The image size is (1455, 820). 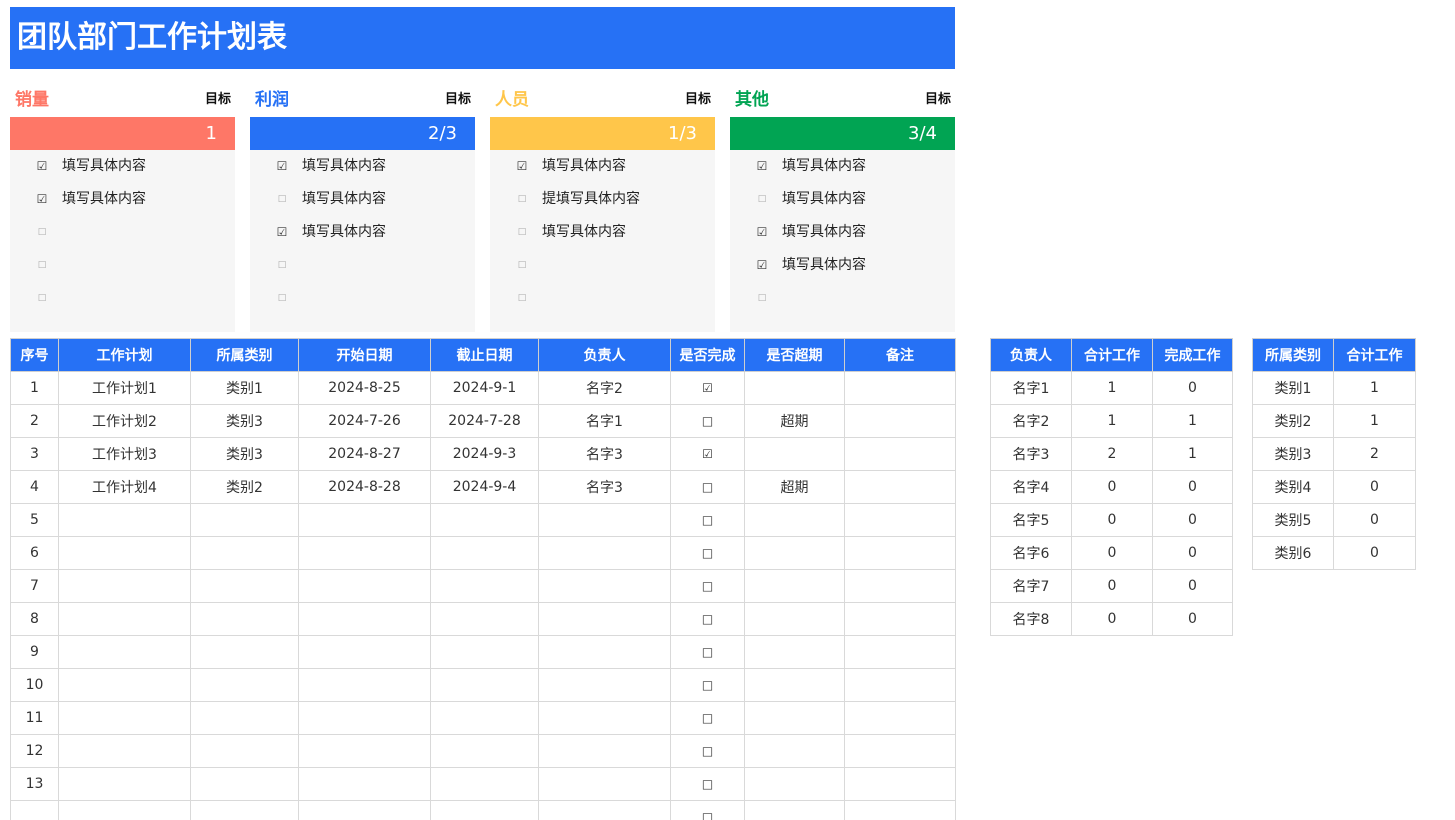 I want to click on row-number-cell: 7, so click(x=34, y=586).